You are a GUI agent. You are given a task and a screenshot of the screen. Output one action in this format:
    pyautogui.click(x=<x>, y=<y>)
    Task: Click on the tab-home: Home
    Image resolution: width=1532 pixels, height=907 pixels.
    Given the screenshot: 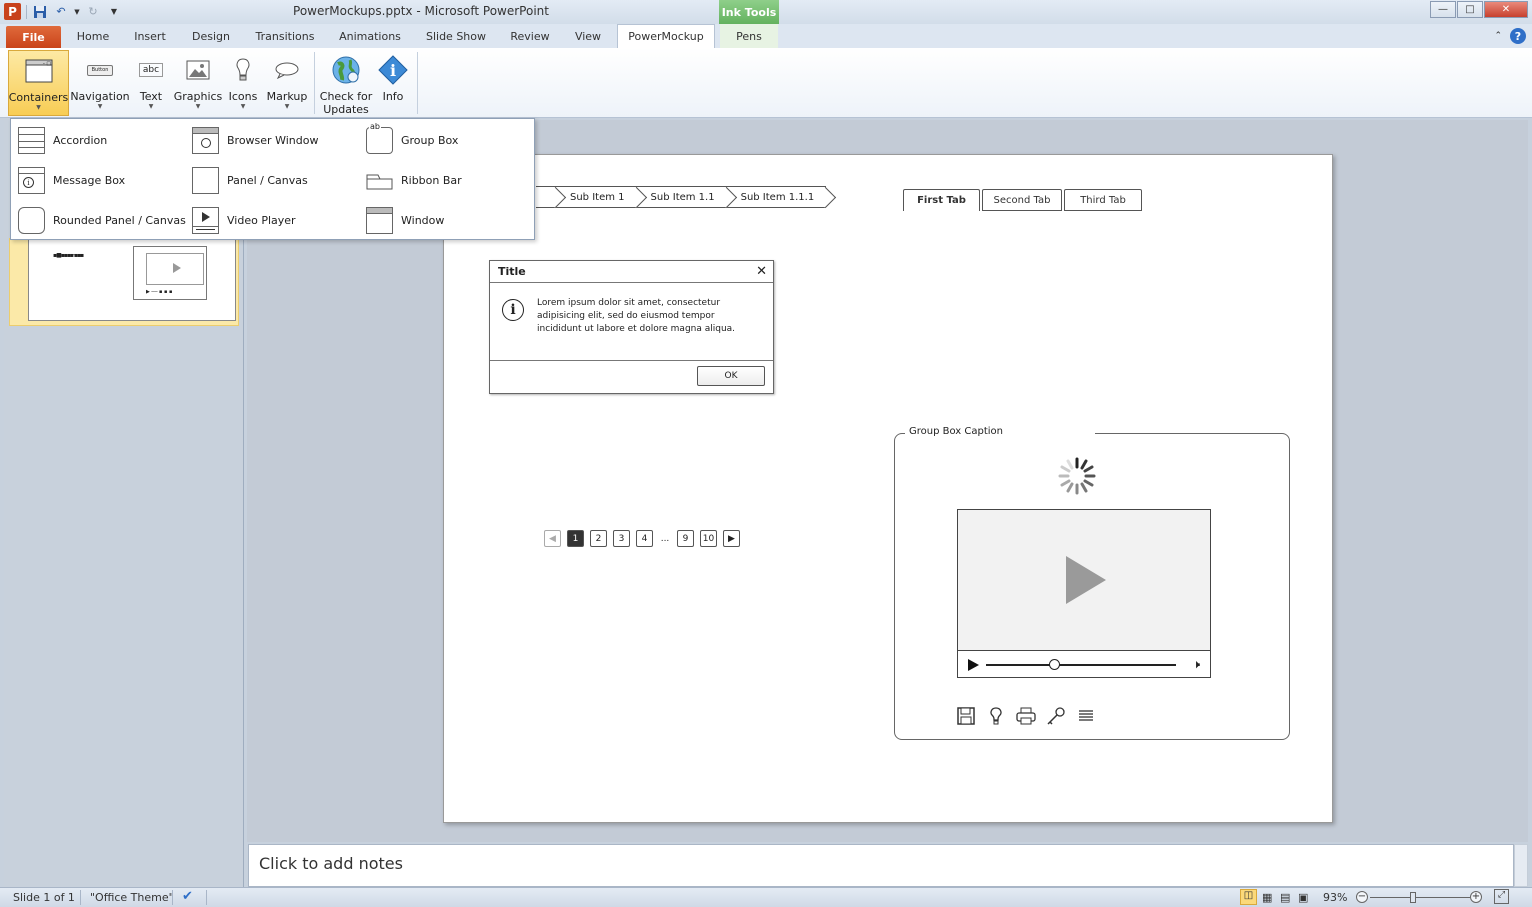 What is the action you would take?
    pyautogui.click(x=93, y=36)
    